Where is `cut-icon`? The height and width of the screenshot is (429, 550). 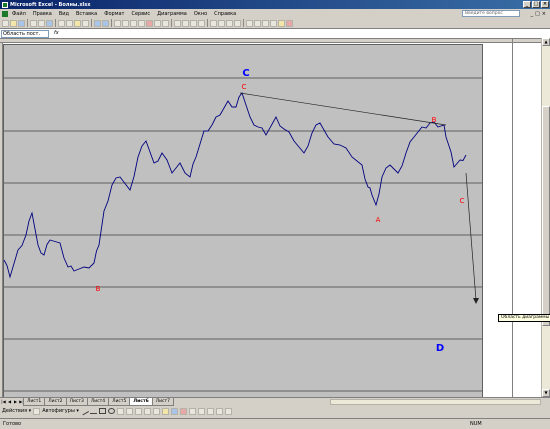 cut-icon is located at coordinates (61, 23).